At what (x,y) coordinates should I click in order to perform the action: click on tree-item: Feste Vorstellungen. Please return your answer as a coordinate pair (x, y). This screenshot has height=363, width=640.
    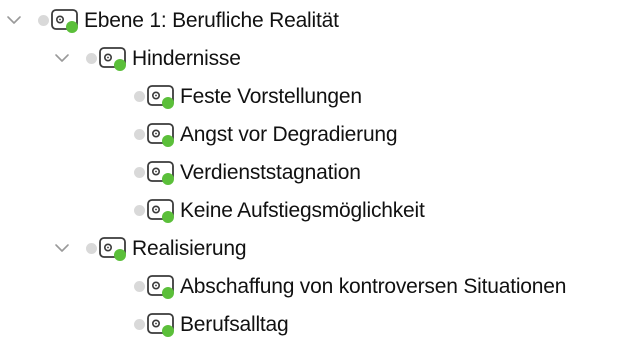
    Looking at the image, I should click on (320, 97).